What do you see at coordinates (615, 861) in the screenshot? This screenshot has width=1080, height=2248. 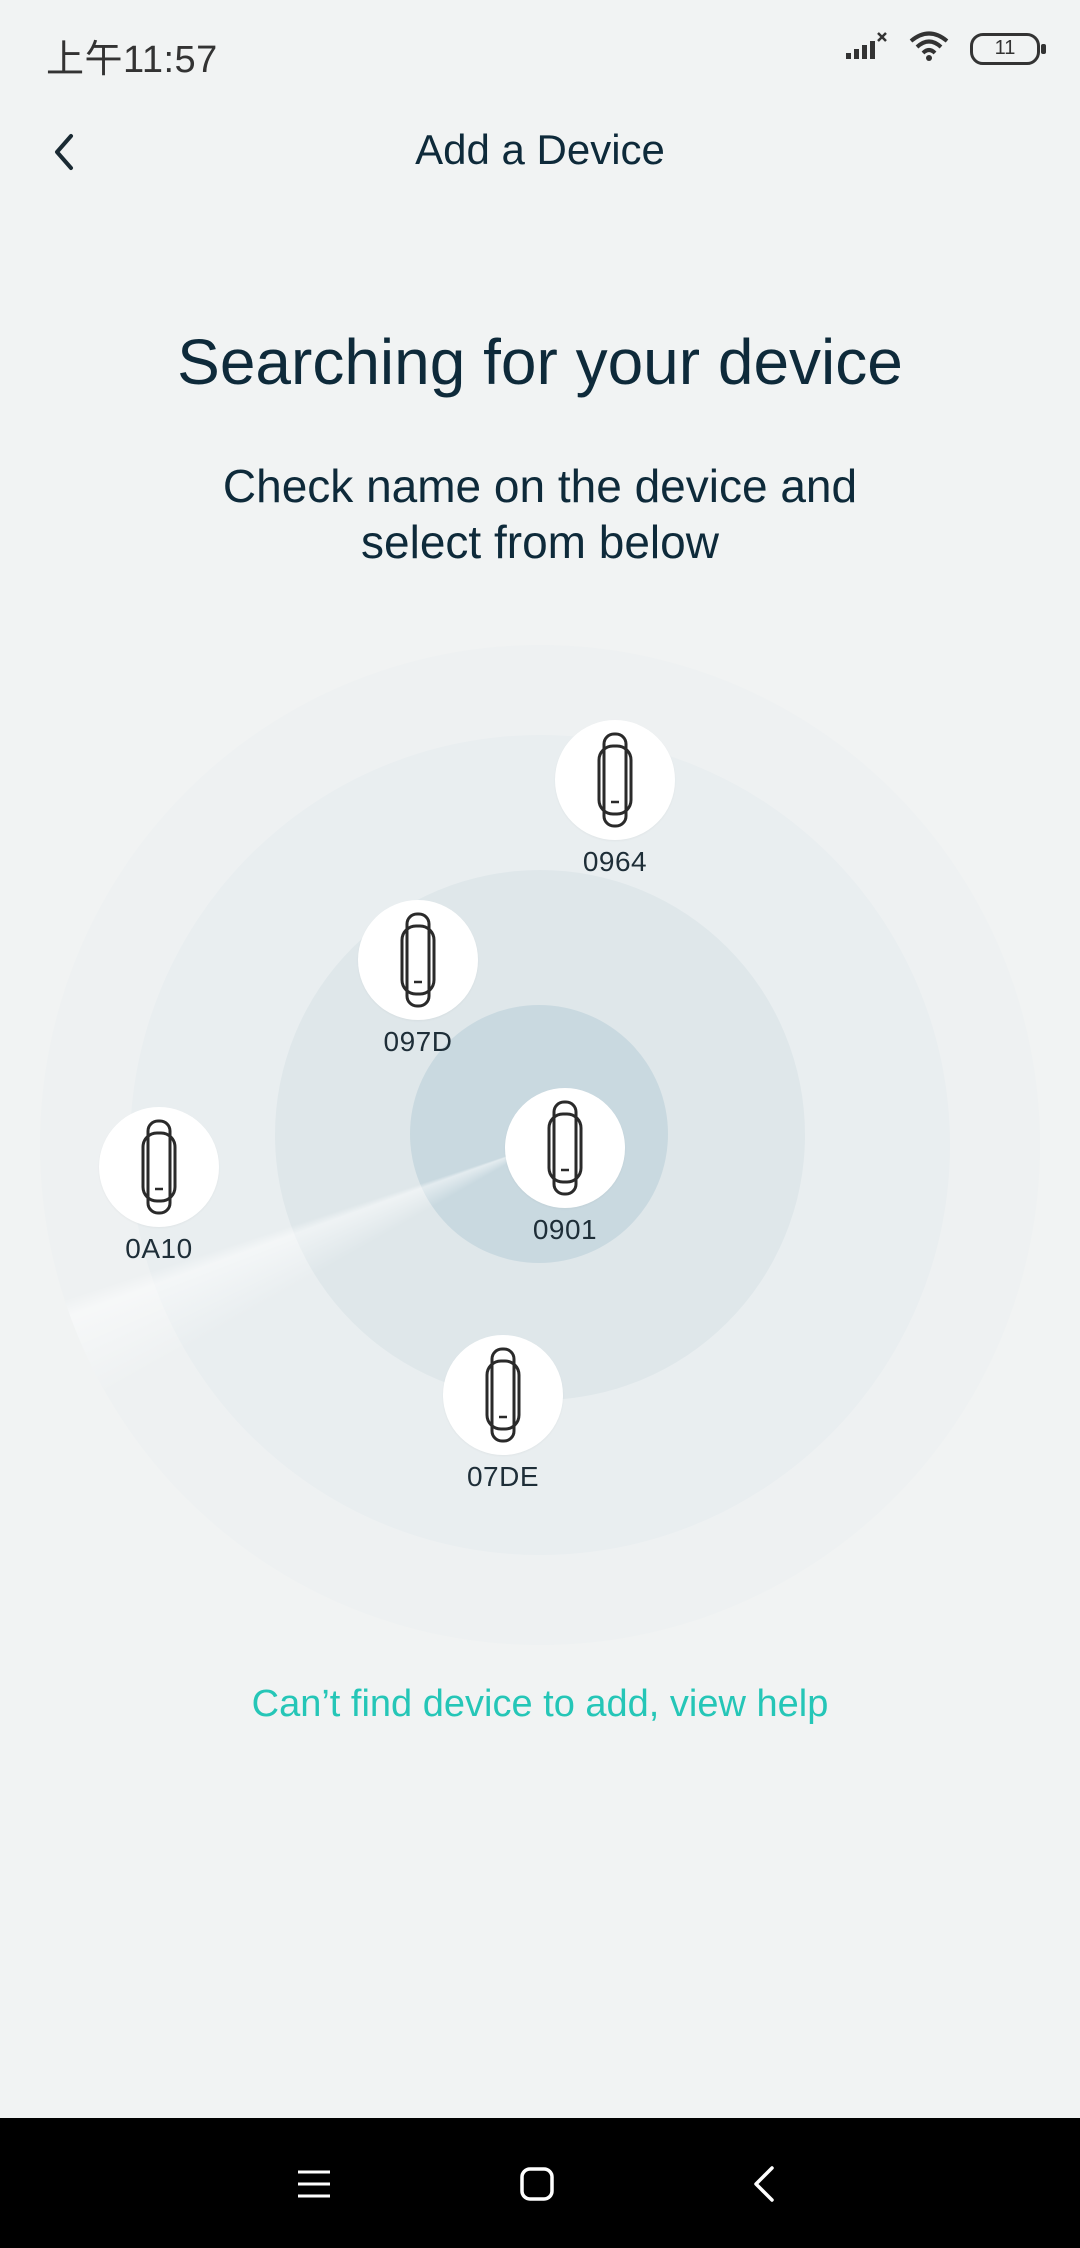 I see `device-label: 0964` at bounding box center [615, 861].